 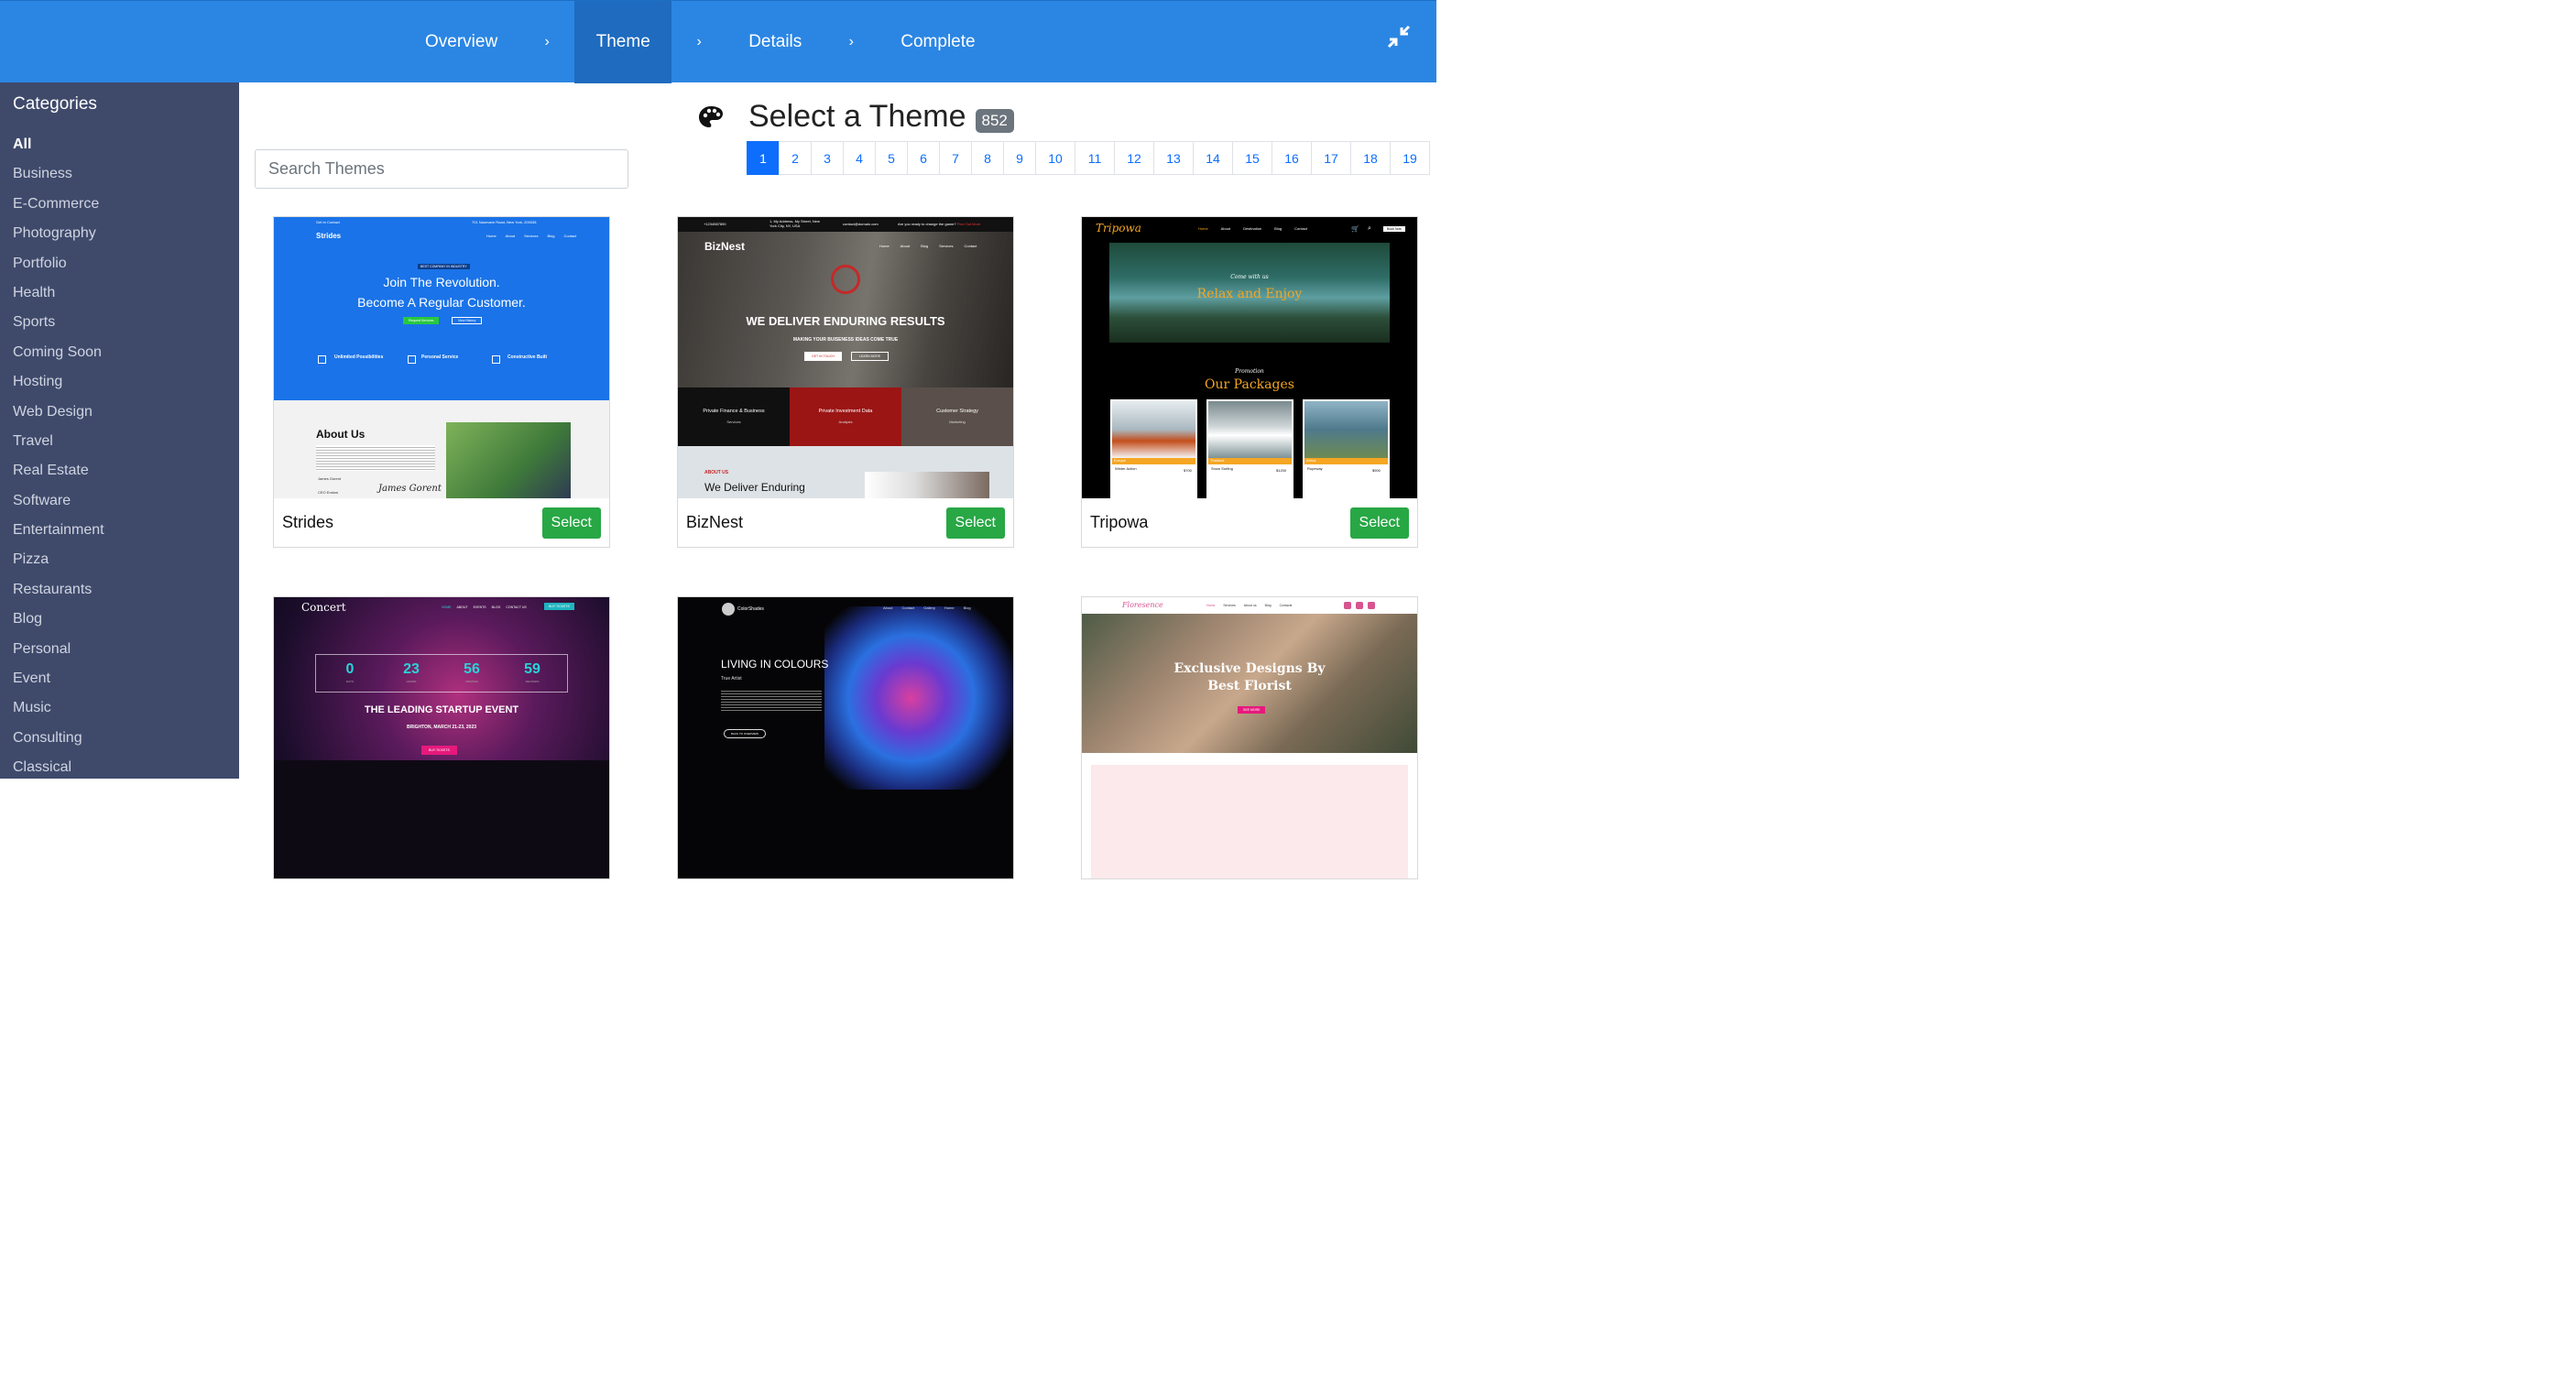 I want to click on category-pizza: Pizza, so click(x=119, y=559).